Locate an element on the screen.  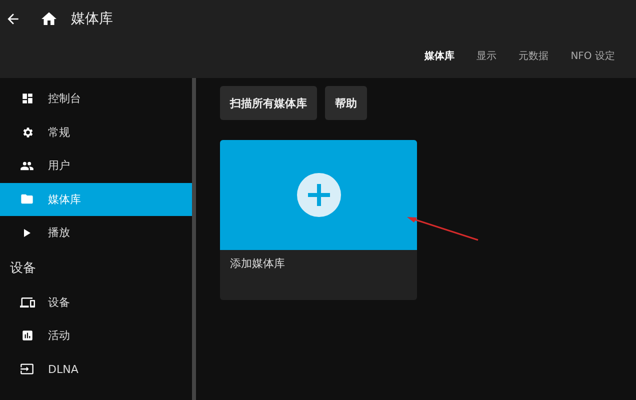
action-button: 扫描所有媒体库 is located at coordinates (268, 103).